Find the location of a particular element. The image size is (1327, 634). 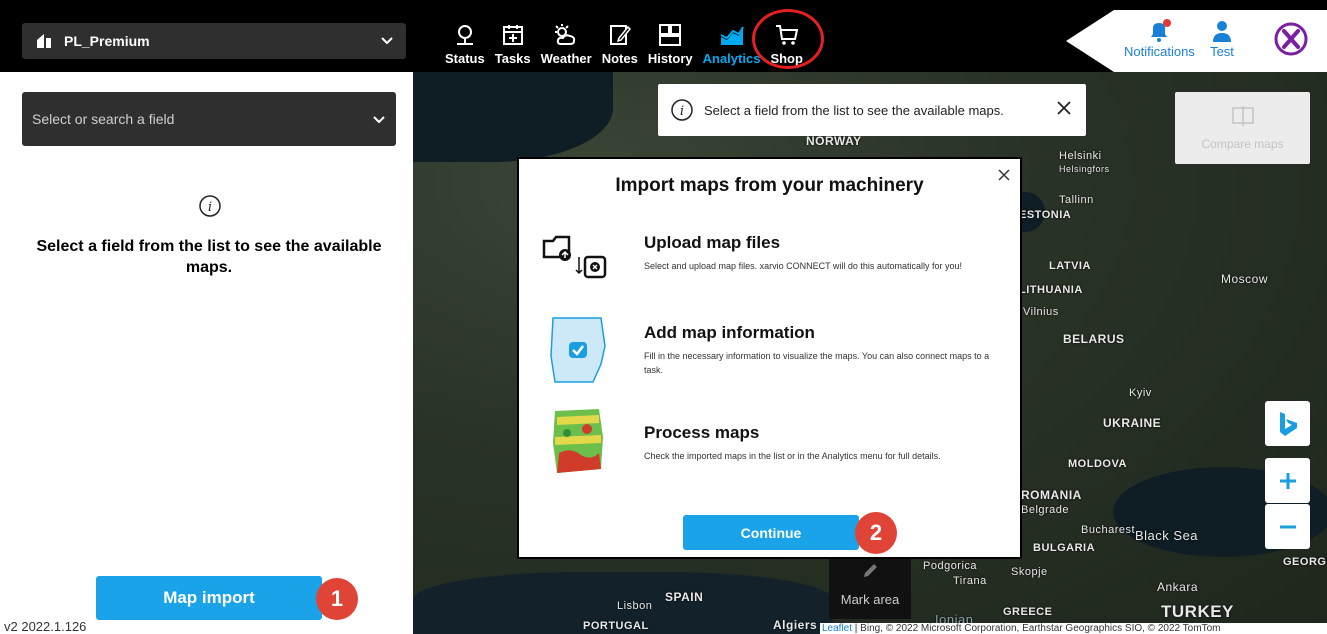

user-button: Test is located at coordinates (1222, 38).